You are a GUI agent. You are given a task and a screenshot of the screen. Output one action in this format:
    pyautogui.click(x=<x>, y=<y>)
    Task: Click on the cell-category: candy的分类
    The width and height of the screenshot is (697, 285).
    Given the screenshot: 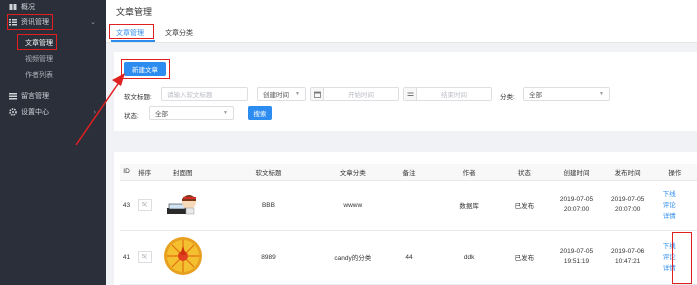 What is the action you would take?
    pyautogui.click(x=352, y=257)
    